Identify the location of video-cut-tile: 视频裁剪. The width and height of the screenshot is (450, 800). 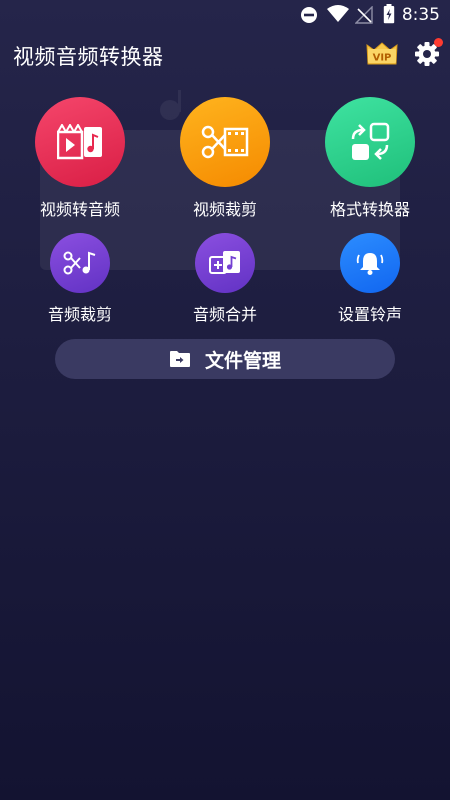
(225, 158).